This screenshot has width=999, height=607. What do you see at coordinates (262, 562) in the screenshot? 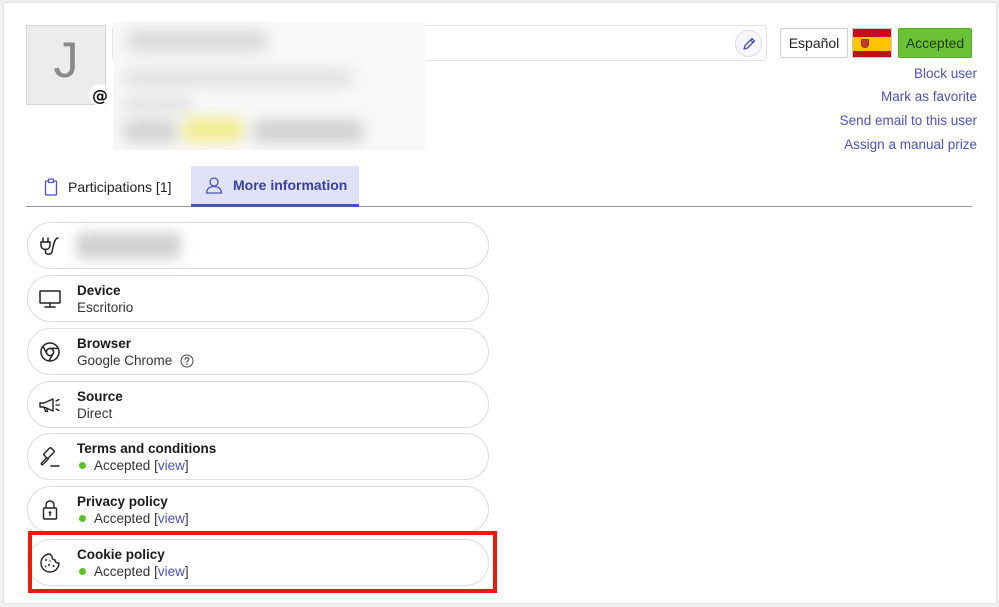
I see `highlight-box` at bounding box center [262, 562].